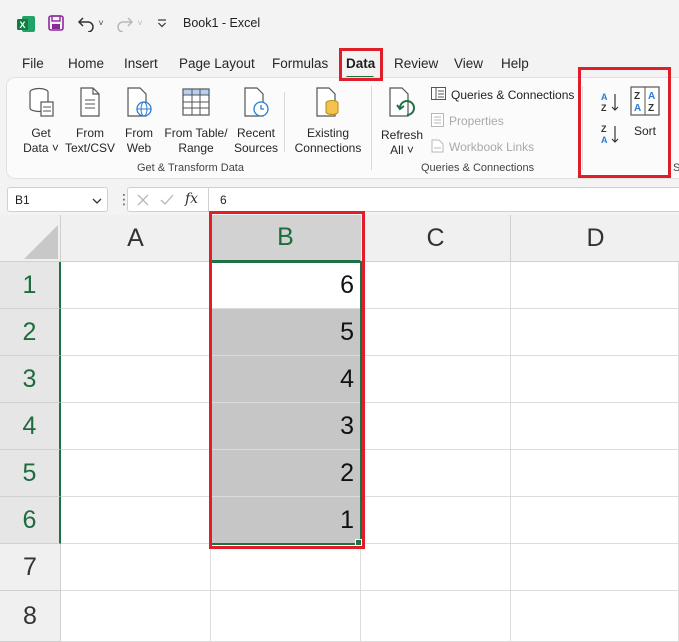  What do you see at coordinates (402, 122) in the screenshot?
I see `refresh-all-button: Refresh All ˅` at bounding box center [402, 122].